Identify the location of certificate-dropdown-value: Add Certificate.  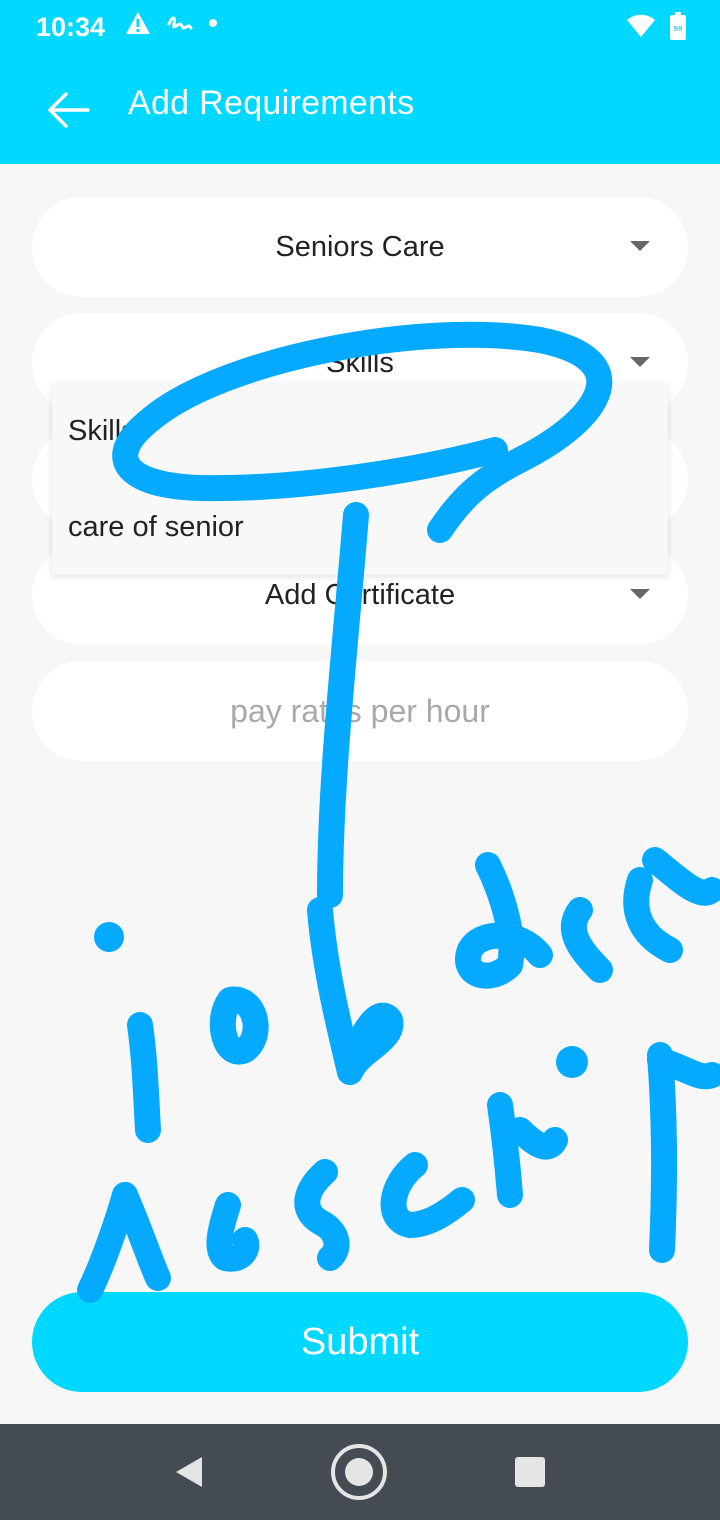
(360, 594).